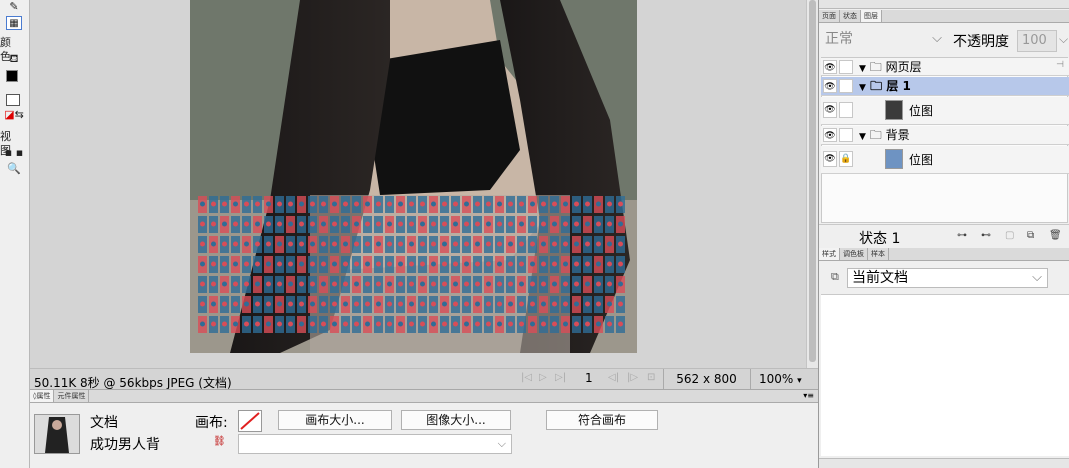  Describe the element at coordinates (1063, 39) in the screenshot. I see `opacity-slider-icon: ⌵` at that location.